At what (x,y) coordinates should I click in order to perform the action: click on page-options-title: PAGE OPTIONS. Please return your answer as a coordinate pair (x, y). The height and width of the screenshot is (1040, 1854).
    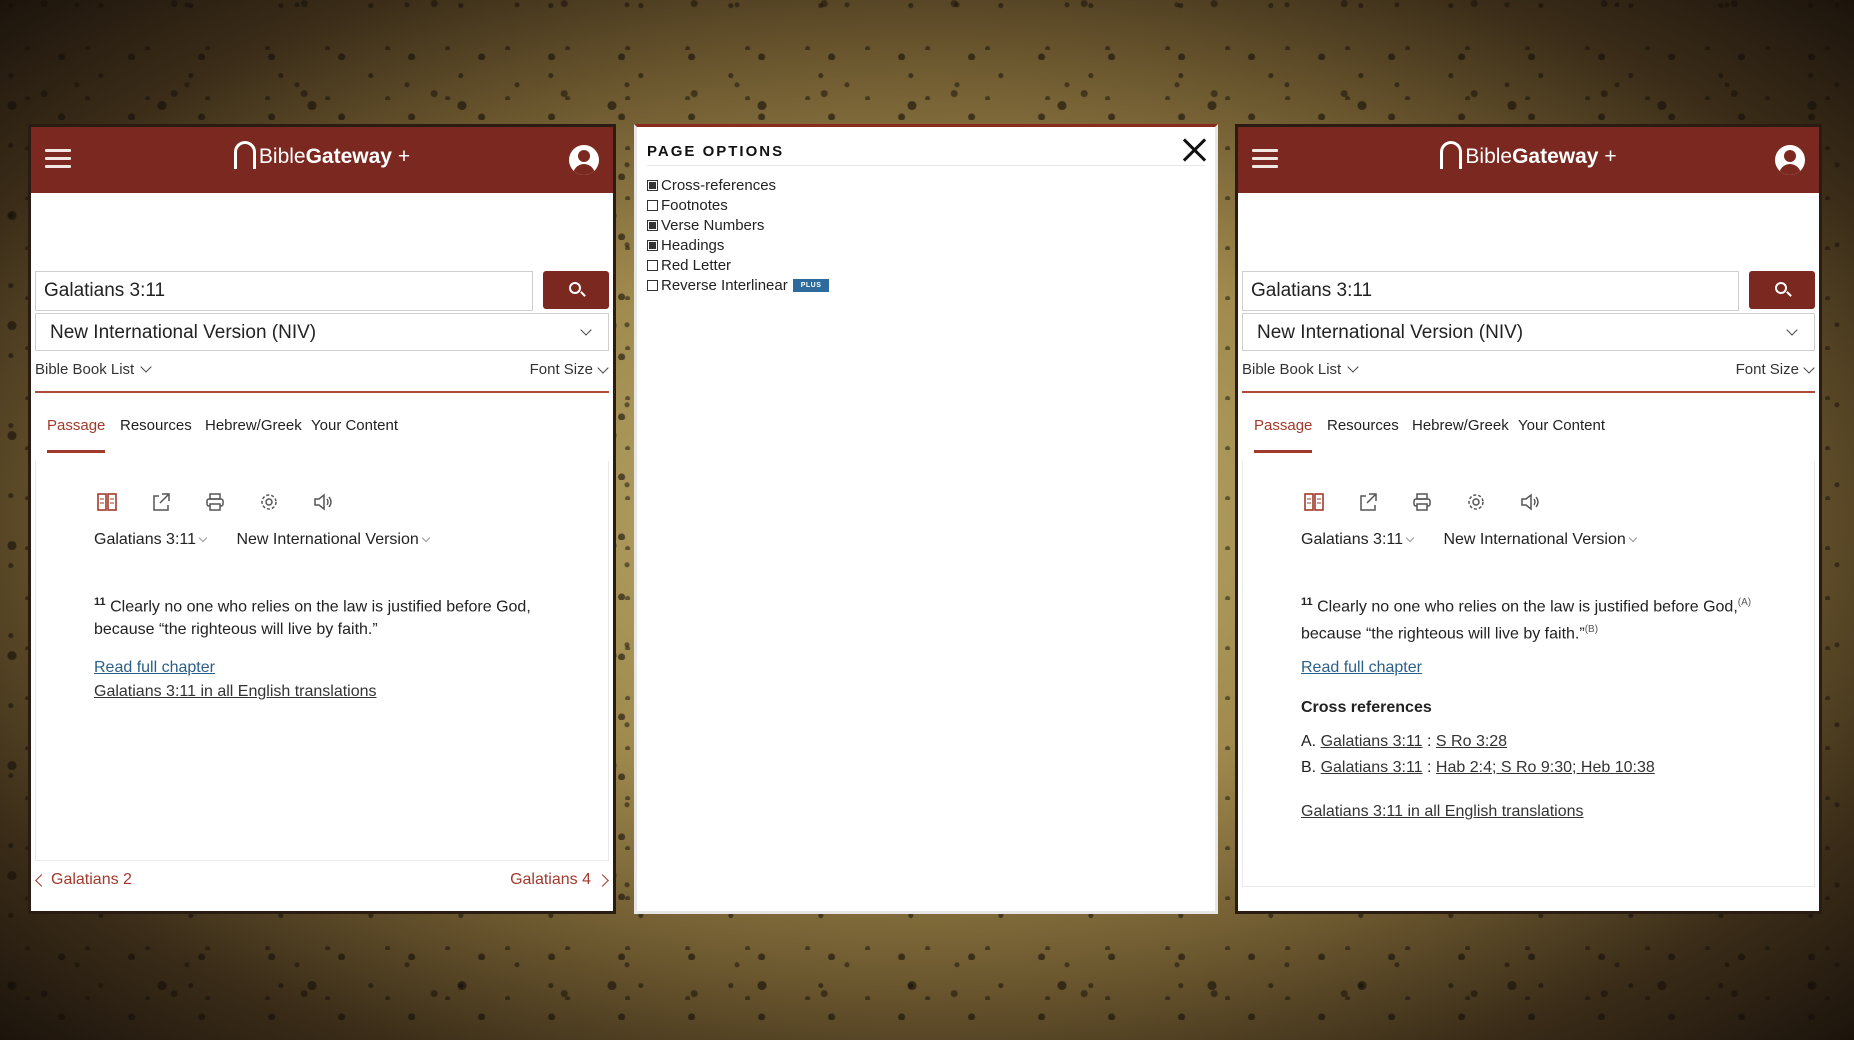
    Looking at the image, I should click on (716, 151).